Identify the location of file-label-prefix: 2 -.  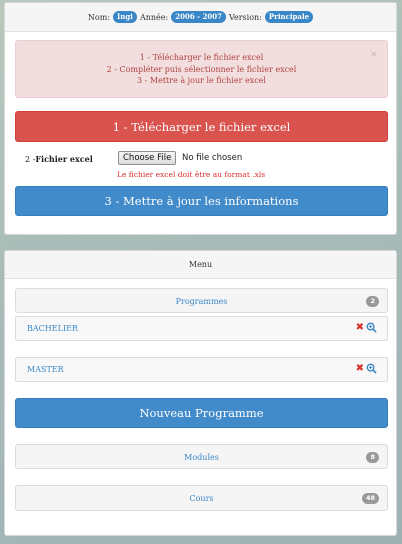
(30, 159).